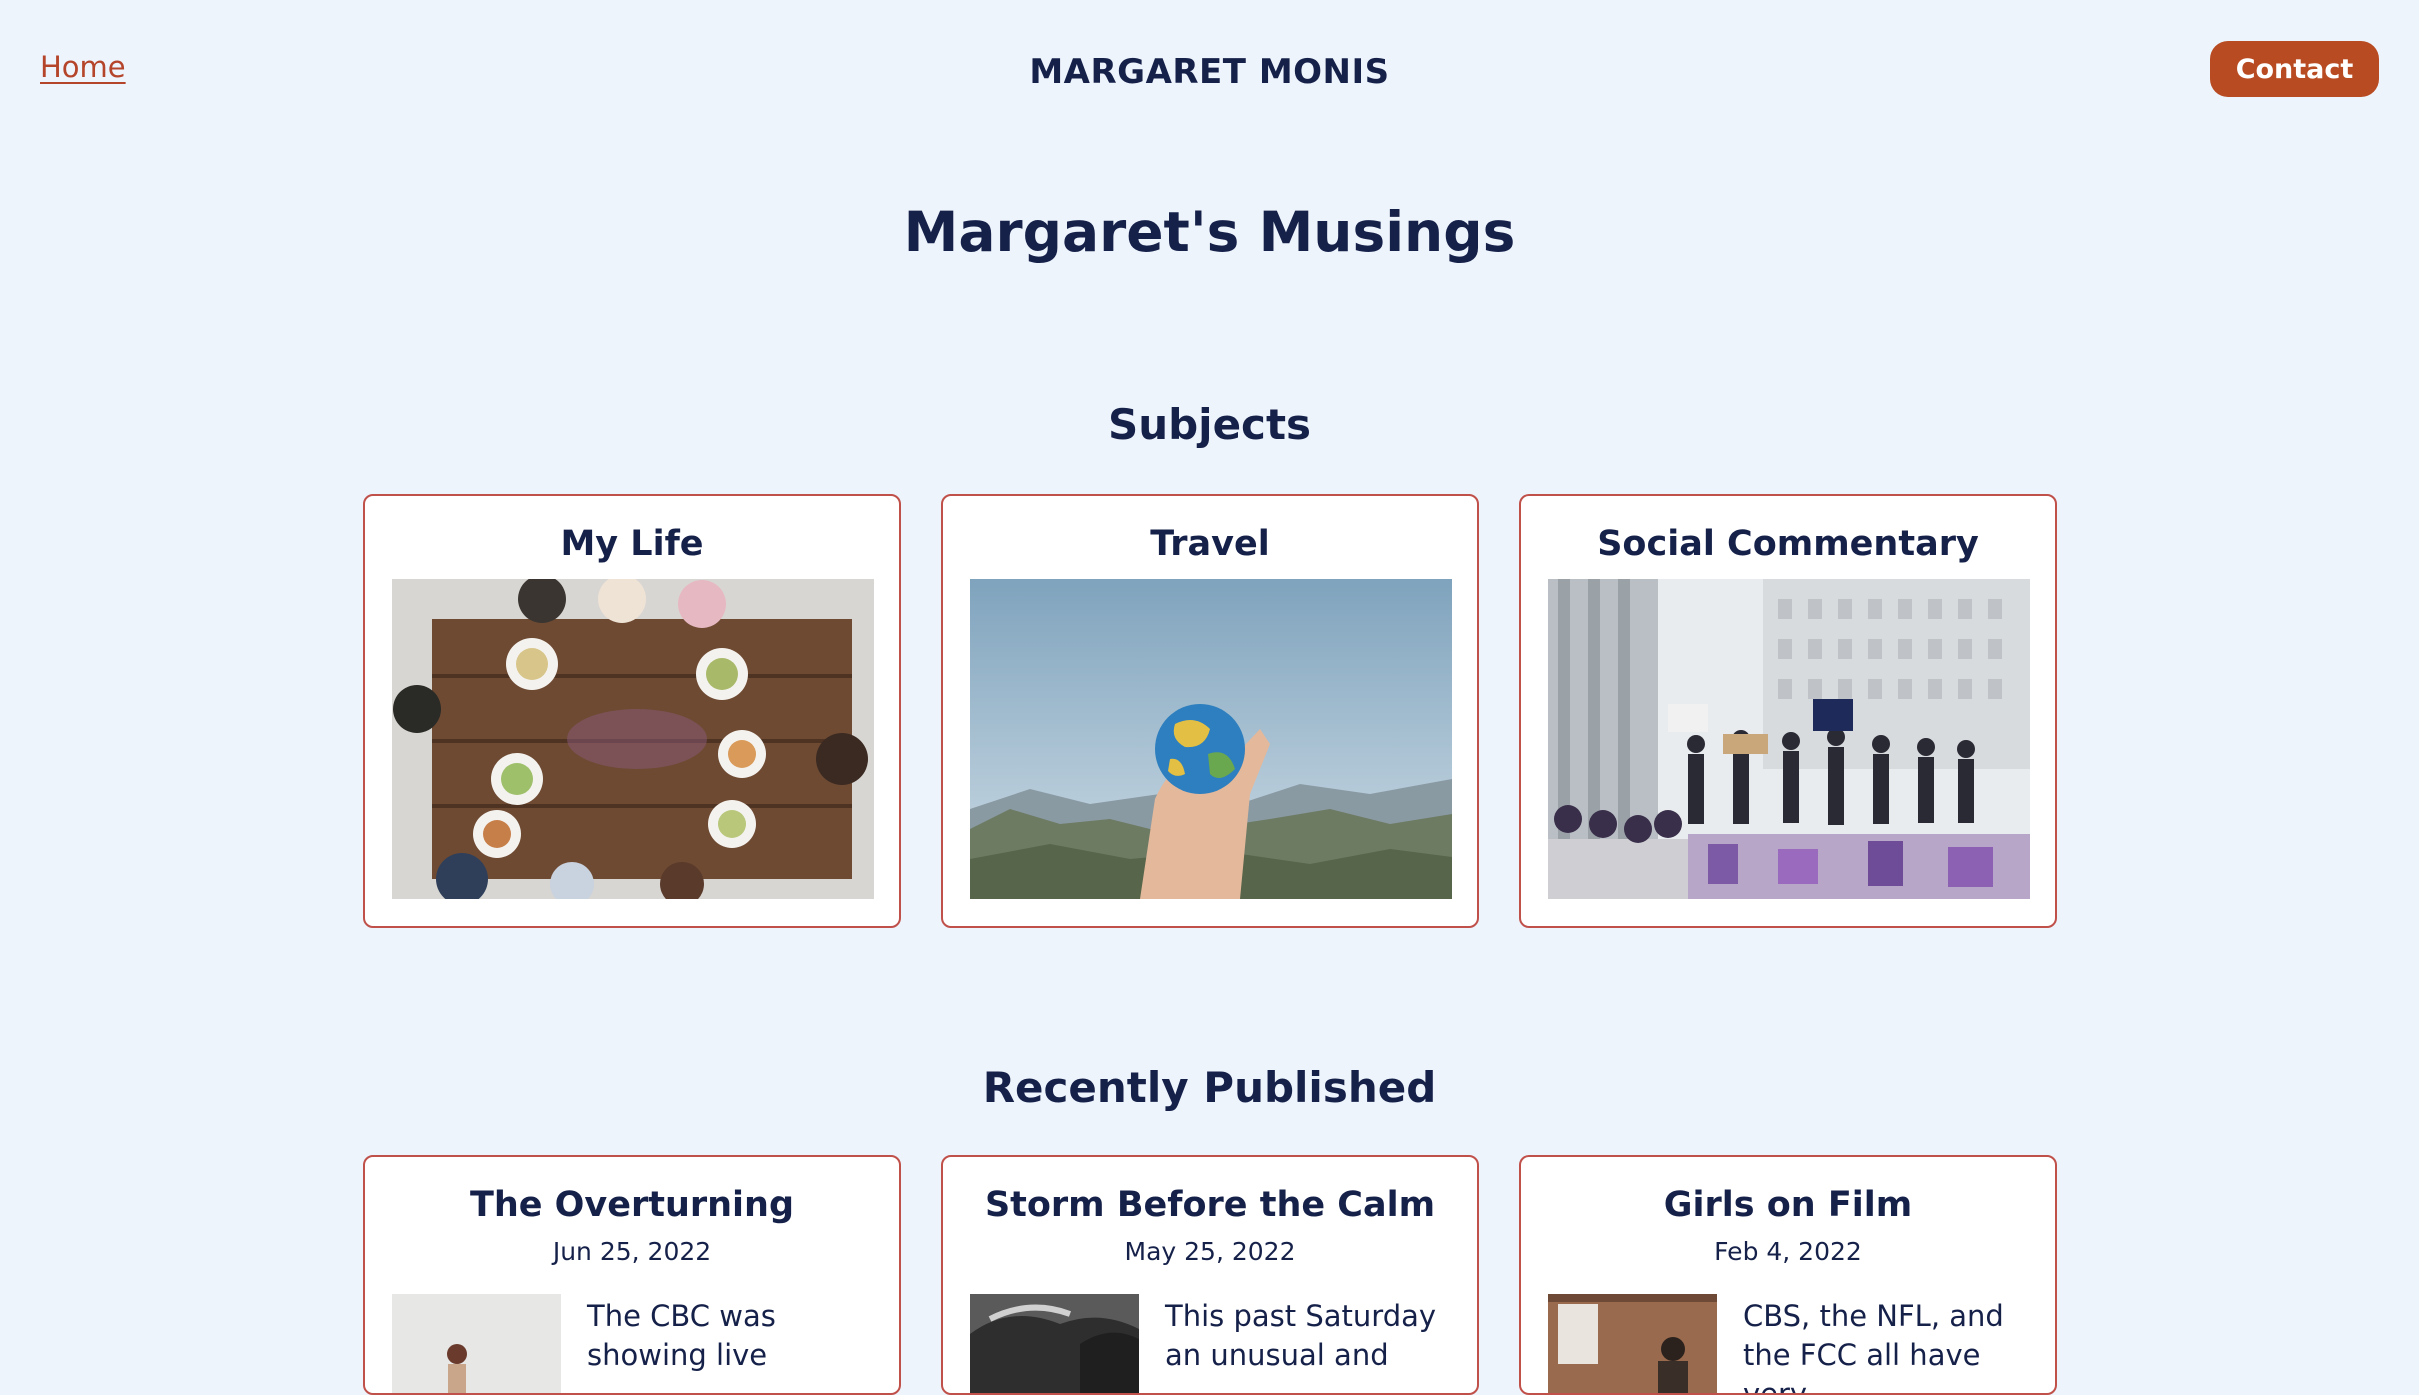  I want to click on subject-card-my-life: My Life, so click(632, 711).